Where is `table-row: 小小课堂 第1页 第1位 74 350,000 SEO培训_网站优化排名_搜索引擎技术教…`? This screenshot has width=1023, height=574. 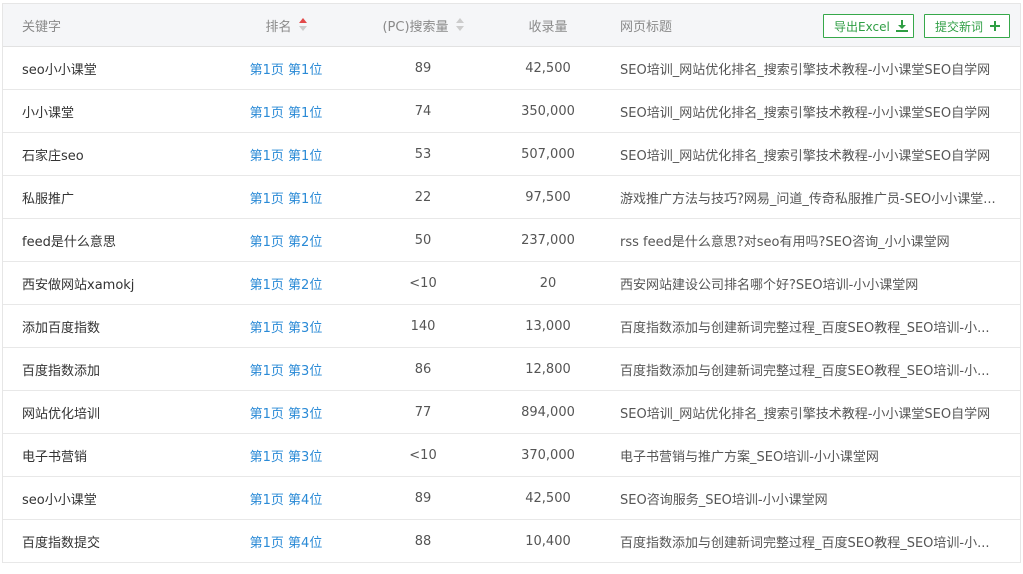
table-row: 小小课堂 第1页 第1位 74 350,000 SEO培训_网站优化排名_搜索引擎技术教… is located at coordinates (511, 111).